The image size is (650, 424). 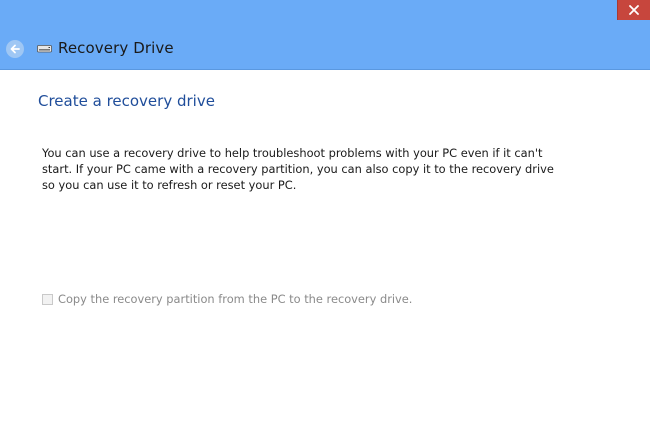 I want to click on close-icon, so click(x=634, y=10).